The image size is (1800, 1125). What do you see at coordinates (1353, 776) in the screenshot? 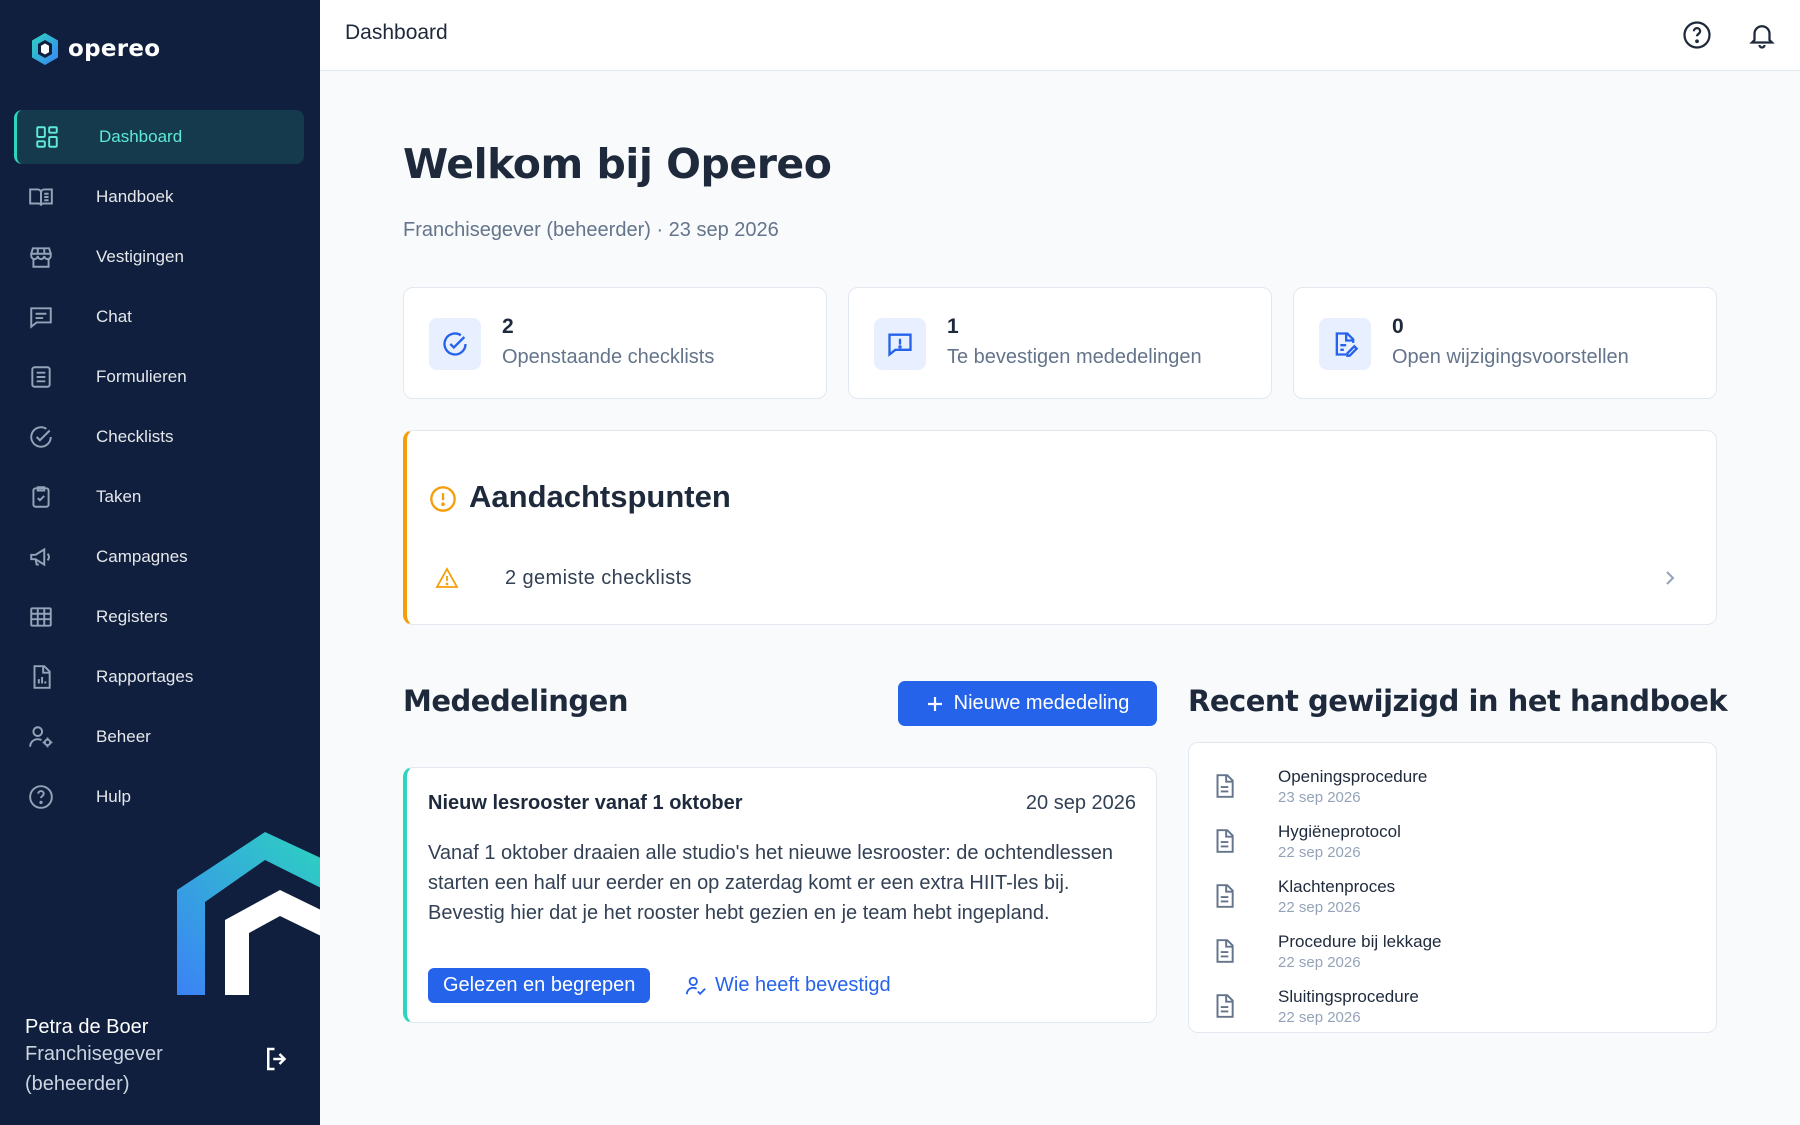
I see `recent-item-title: Openingsprocedure` at bounding box center [1353, 776].